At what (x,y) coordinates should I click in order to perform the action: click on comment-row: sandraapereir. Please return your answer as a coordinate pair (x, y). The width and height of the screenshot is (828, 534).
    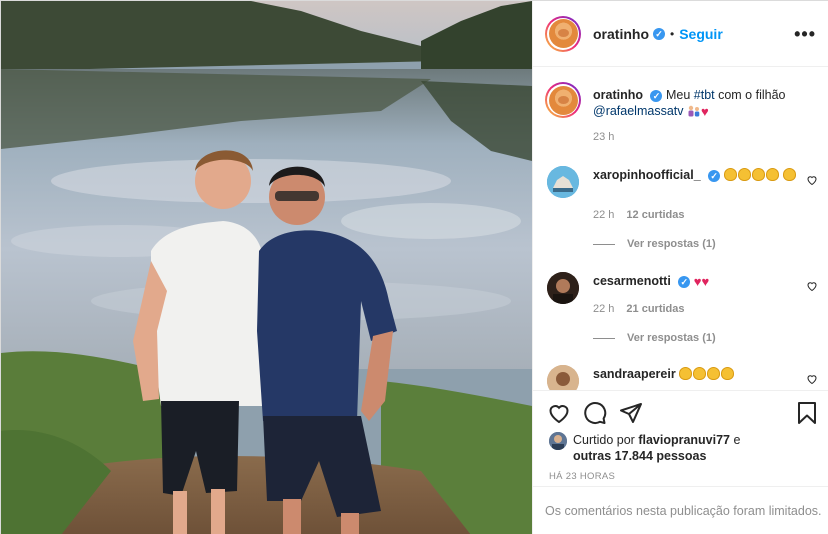
    Looking at the image, I should click on (684, 377).